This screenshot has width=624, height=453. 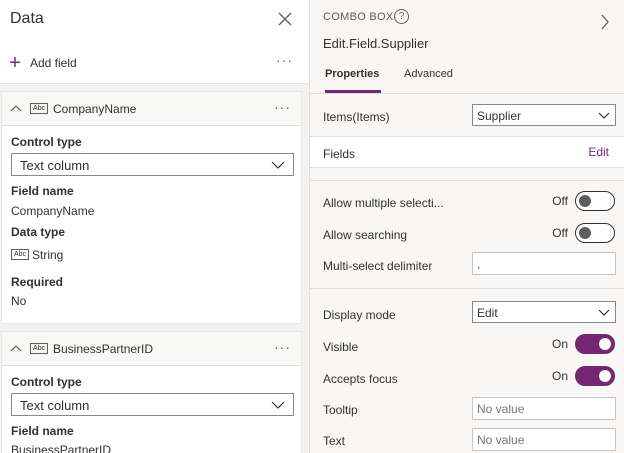 I want to click on tooltip-label: Tooltip, so click(x=340, y=410).